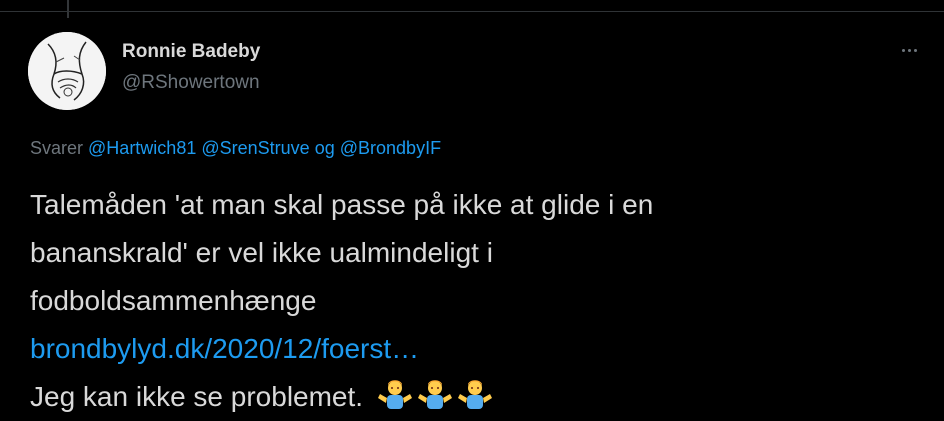  I want to click on tweet-text-line: bananskrald' er vel ikke ualmindeligt i, so click(261, 252).